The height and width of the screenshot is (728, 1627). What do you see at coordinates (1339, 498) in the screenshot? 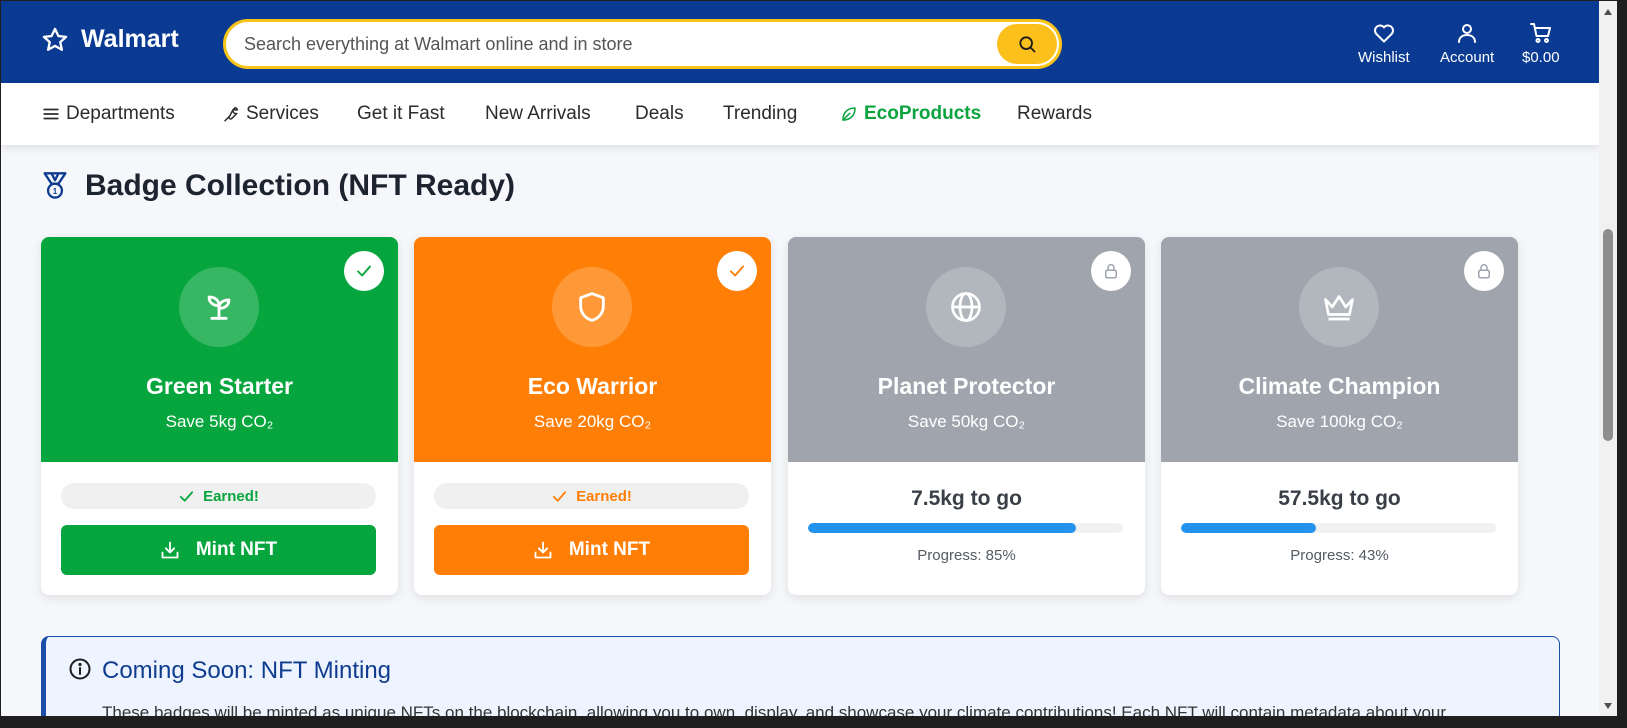
I see `remaining-amount: 57.5kg to go` at bounding box center [1339, 498].